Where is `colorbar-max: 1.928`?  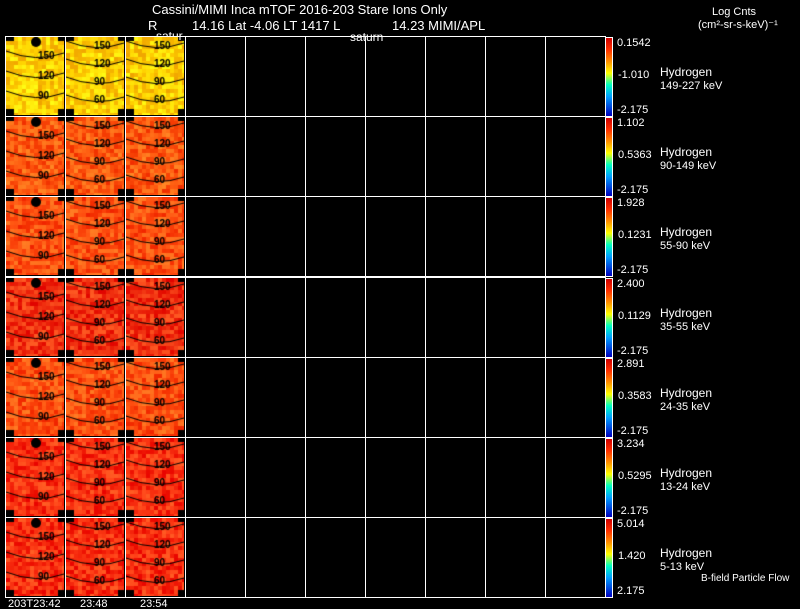 colorbar-max: 1.928 is located at coordinates (631, 203).